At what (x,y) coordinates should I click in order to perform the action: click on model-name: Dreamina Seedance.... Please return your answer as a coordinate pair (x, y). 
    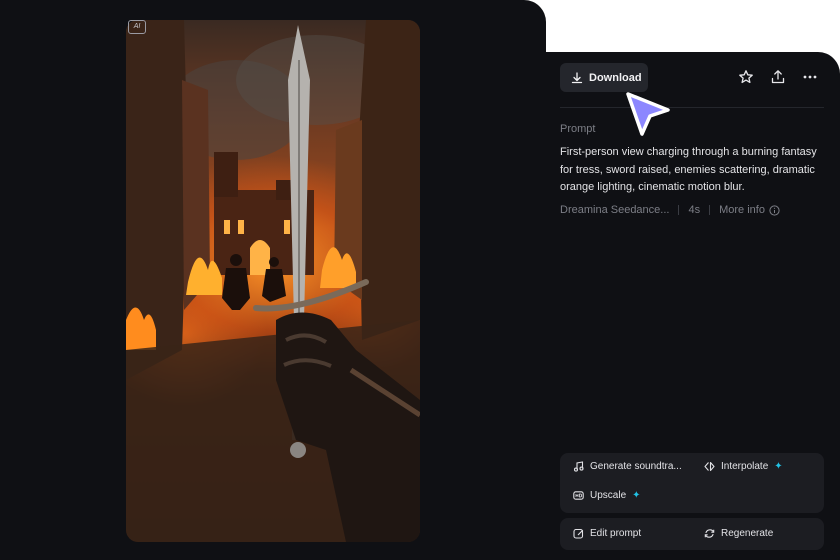
    Looking at the image, I should click on (615, 210).